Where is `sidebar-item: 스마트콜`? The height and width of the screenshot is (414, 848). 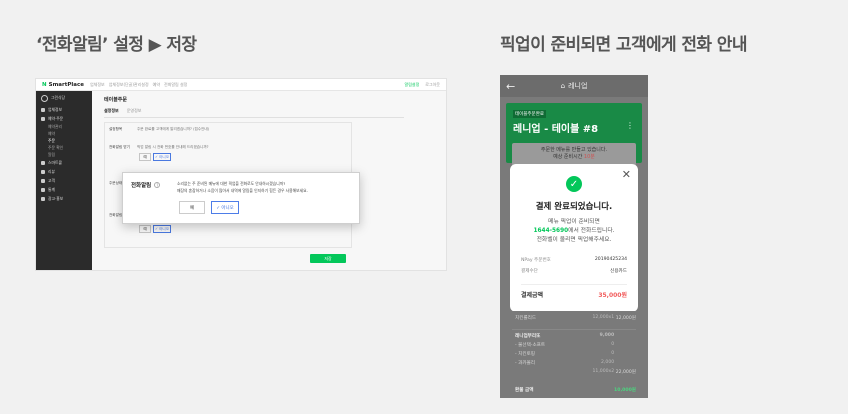 sidebar-item: 스마트콜 is located at coordinates (64, 162).